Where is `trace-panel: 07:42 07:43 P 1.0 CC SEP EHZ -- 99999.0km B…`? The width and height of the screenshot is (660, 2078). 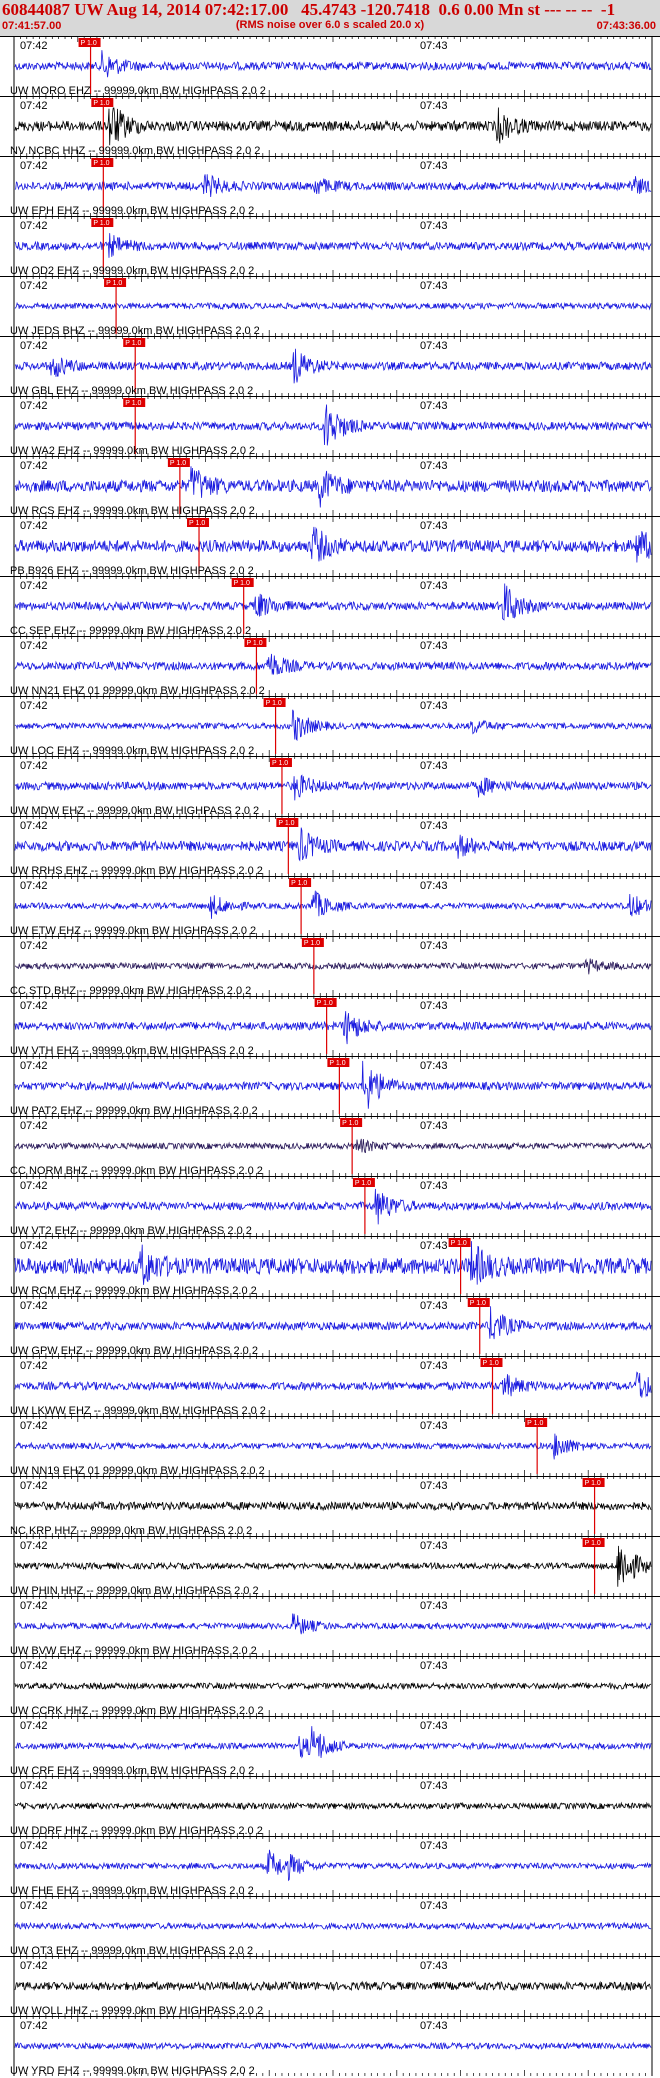
trace-panel: 07:42 07:43 P 1.0 CC SEP EHZ -- 99999.0km B… is located at coordinates (330, 606).